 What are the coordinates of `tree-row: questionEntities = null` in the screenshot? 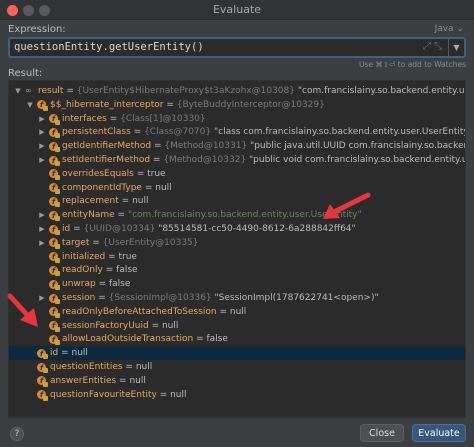 It's located at (237, 367).